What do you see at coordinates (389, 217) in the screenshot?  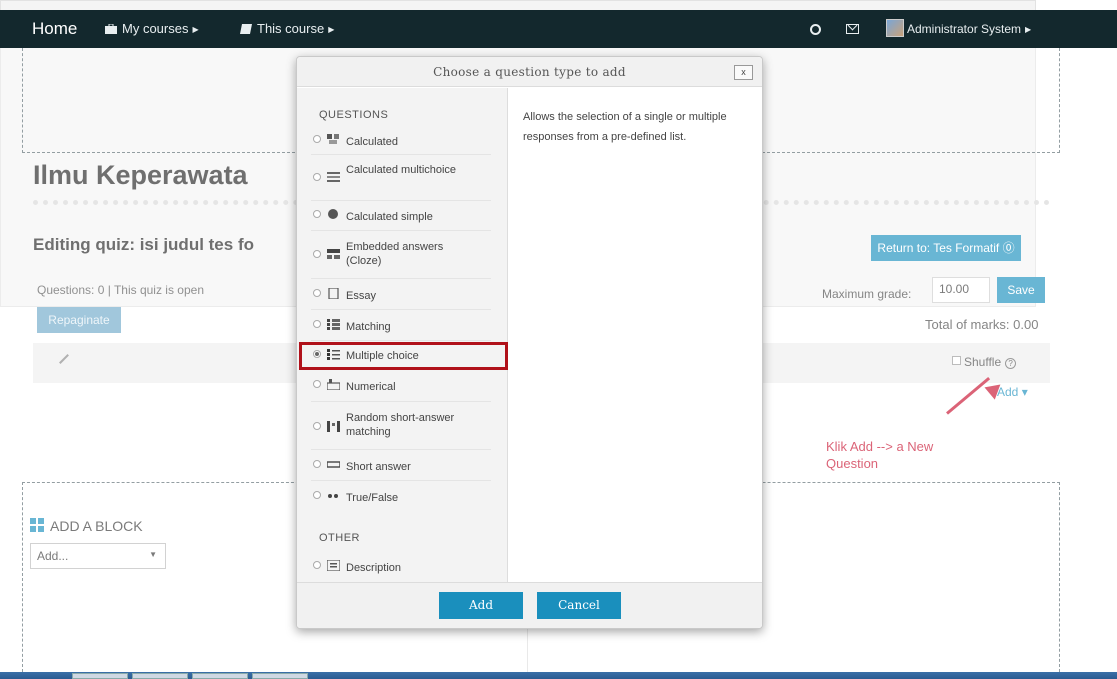 I see `question-type-label: Calculated simple` at bounding box center [389, 217].